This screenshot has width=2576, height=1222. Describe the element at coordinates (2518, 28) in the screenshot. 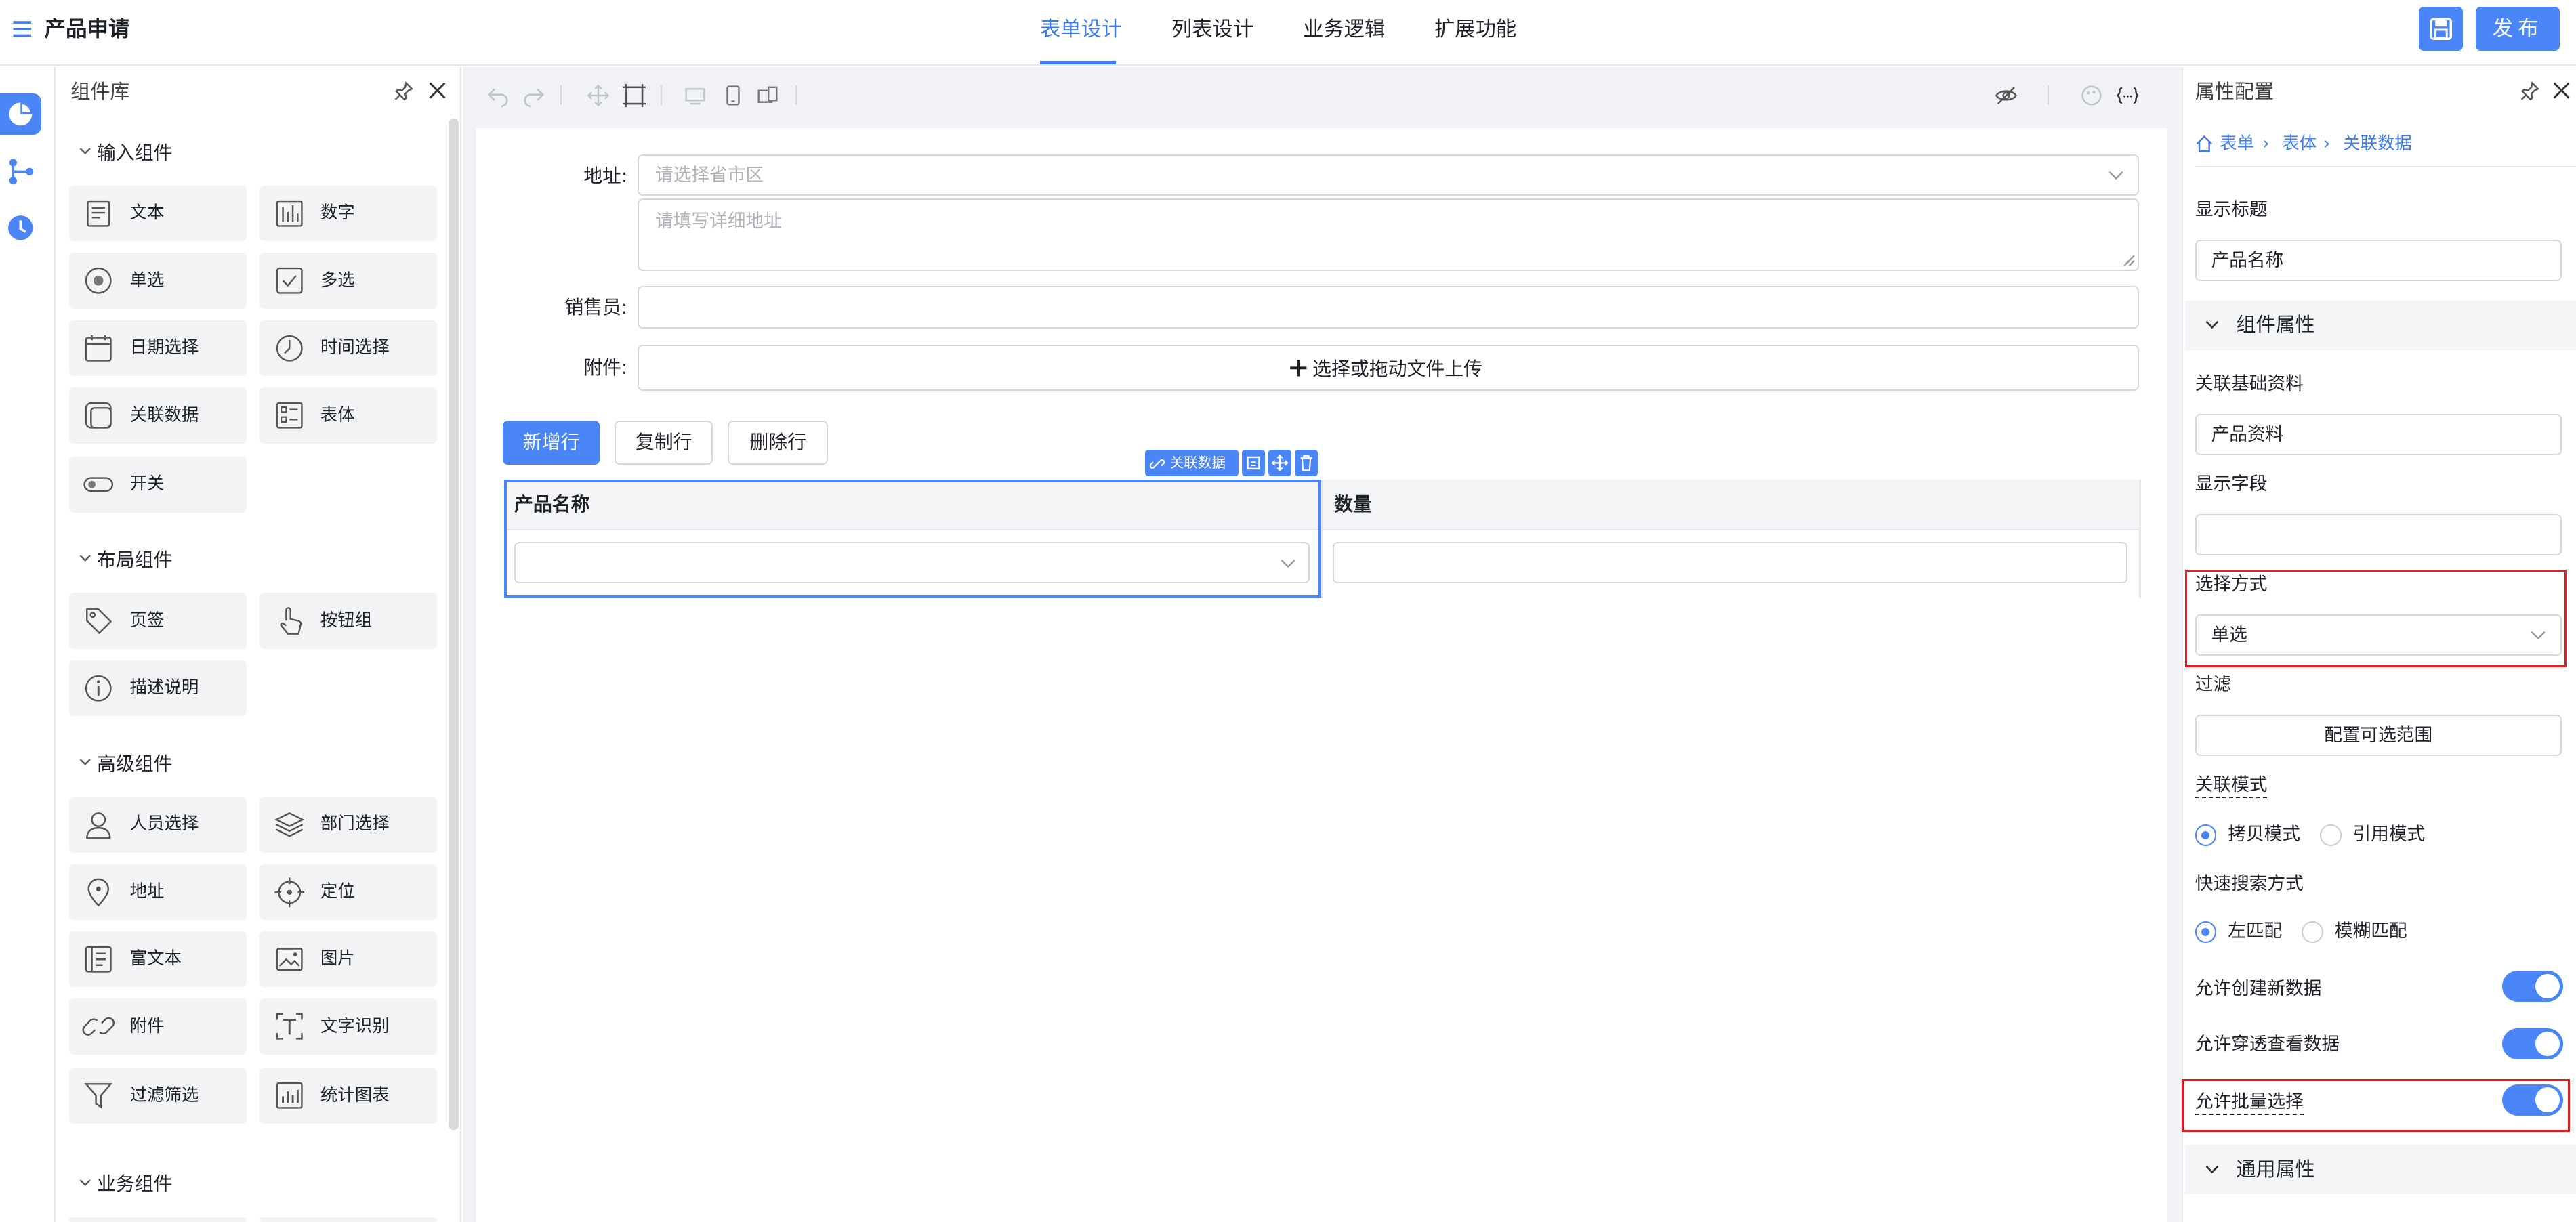

I see `publish-button: 发布` at that location.